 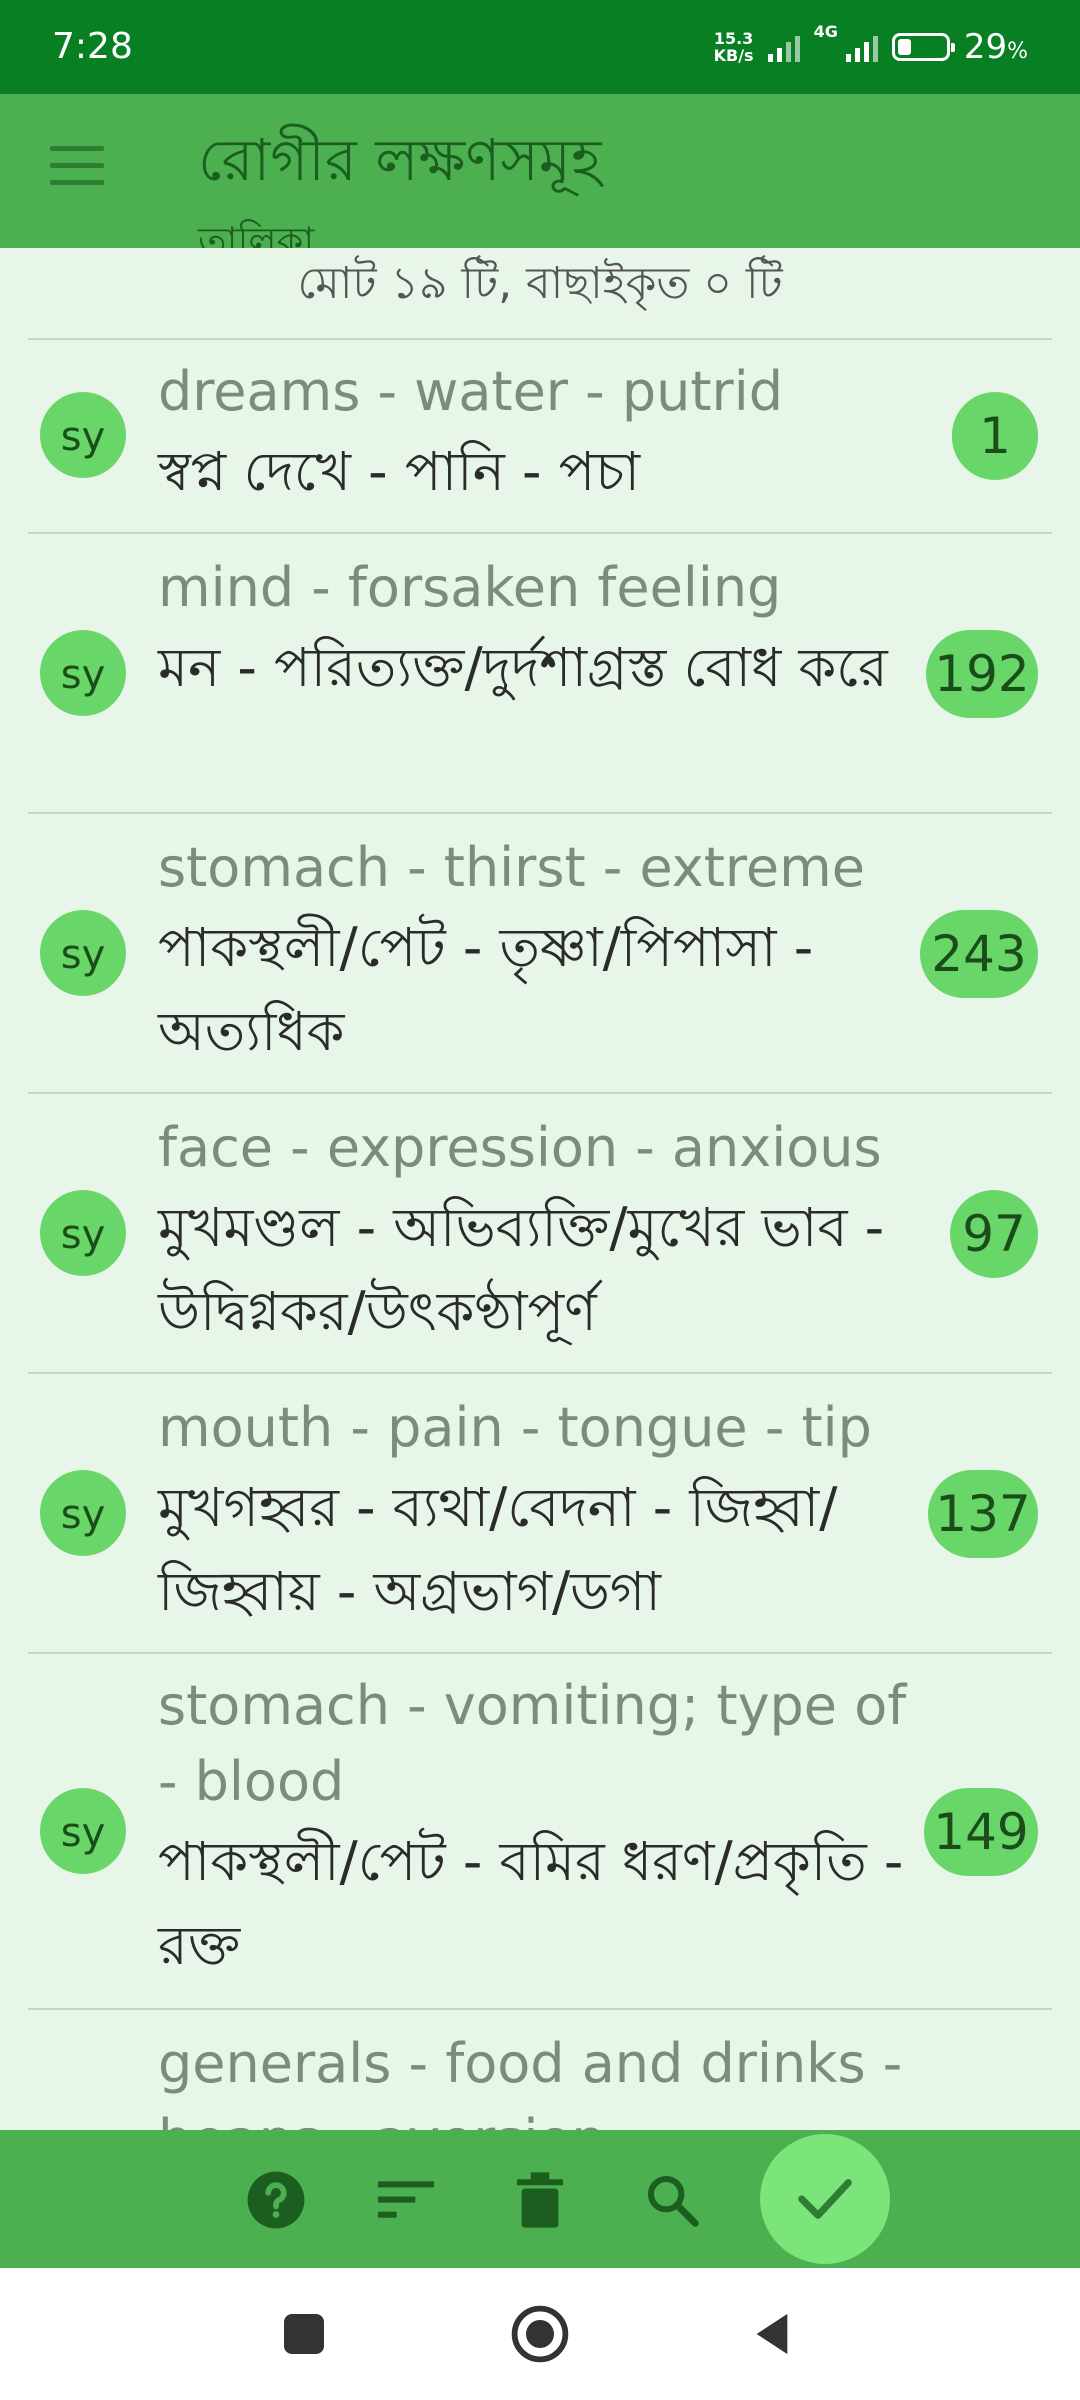 I want to click on page-subtitle: তালিকা, so click(x=256, y=233).